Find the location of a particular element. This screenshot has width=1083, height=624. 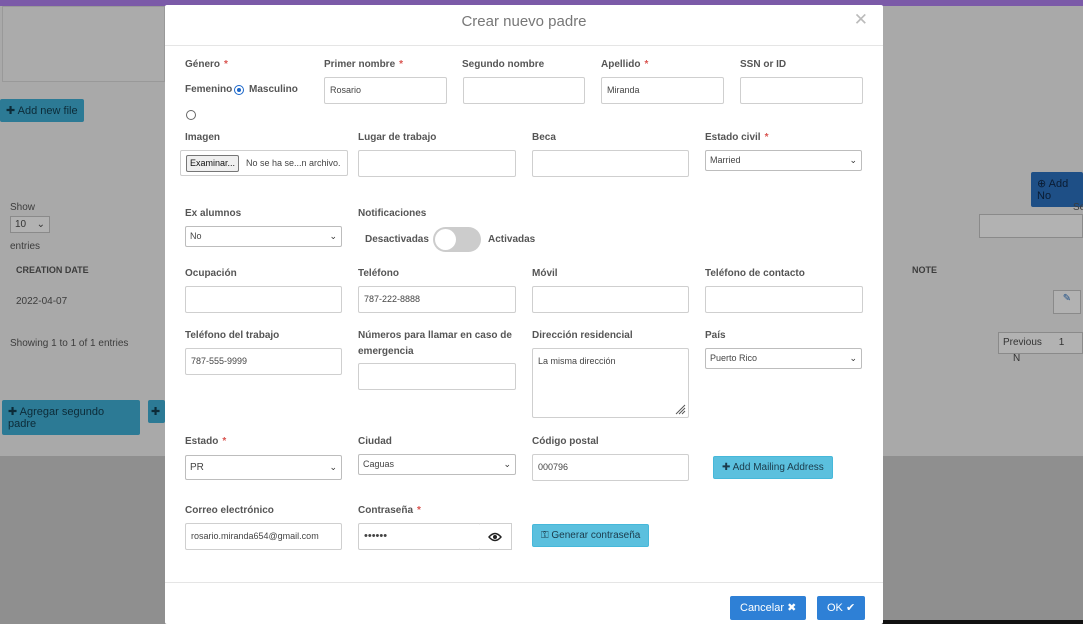

bg-next-button: N is located at coordinates (1016, 358).